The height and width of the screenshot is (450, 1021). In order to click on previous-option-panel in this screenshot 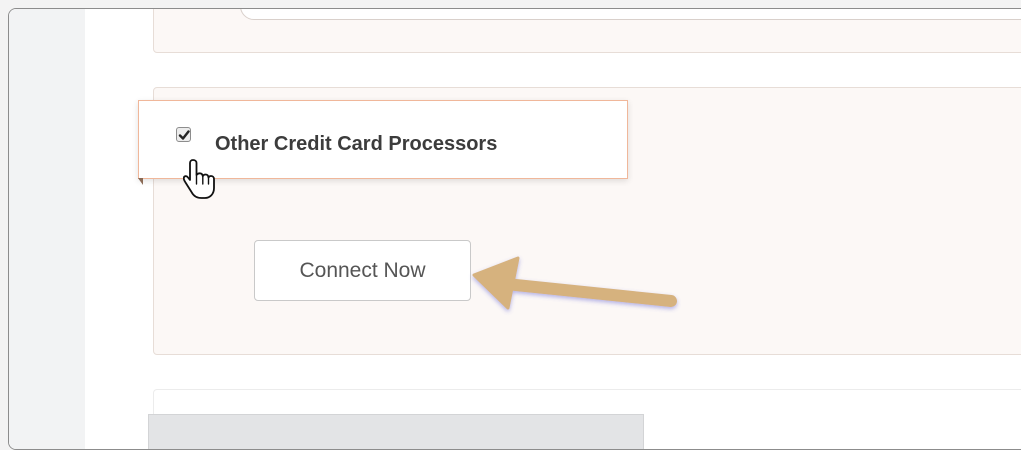, I will do `click(587, 31)`.